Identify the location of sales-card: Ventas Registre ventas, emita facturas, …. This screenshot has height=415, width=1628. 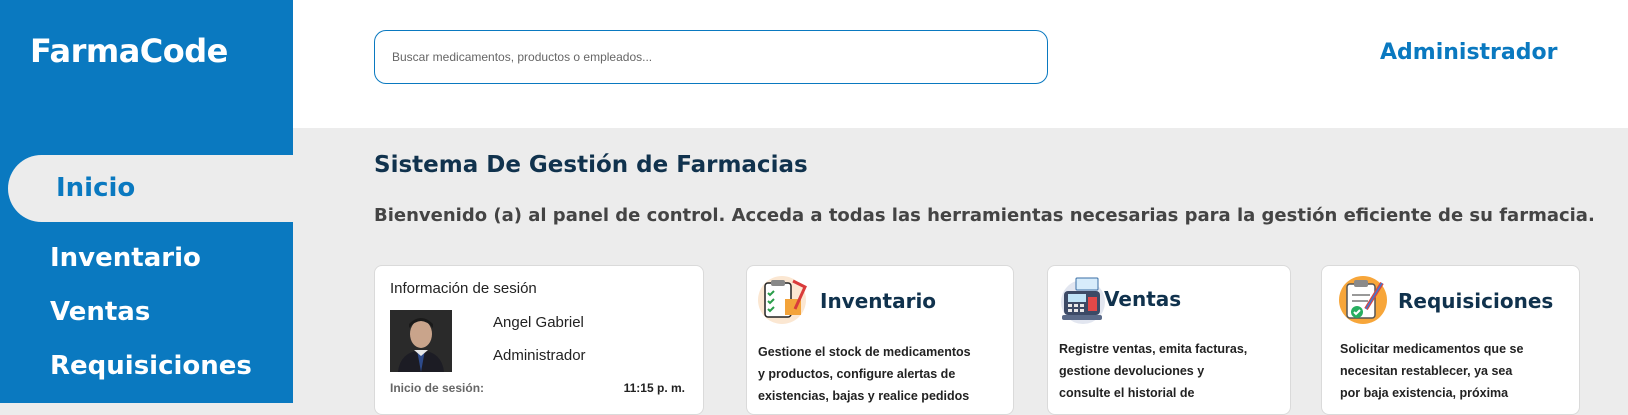
(1169, 340).